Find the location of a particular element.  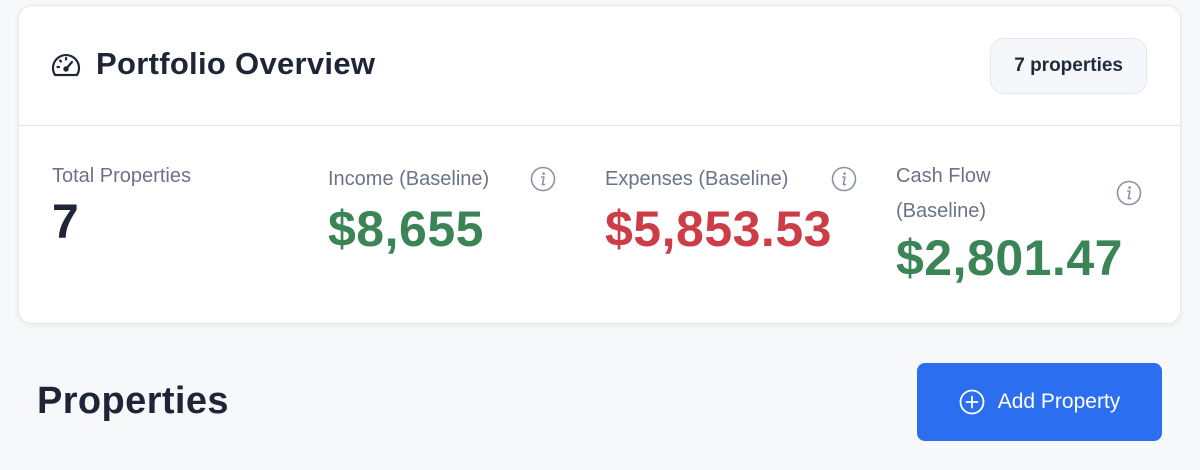

stat-label: Income (Baseline) is located at coordinates (409, 179).